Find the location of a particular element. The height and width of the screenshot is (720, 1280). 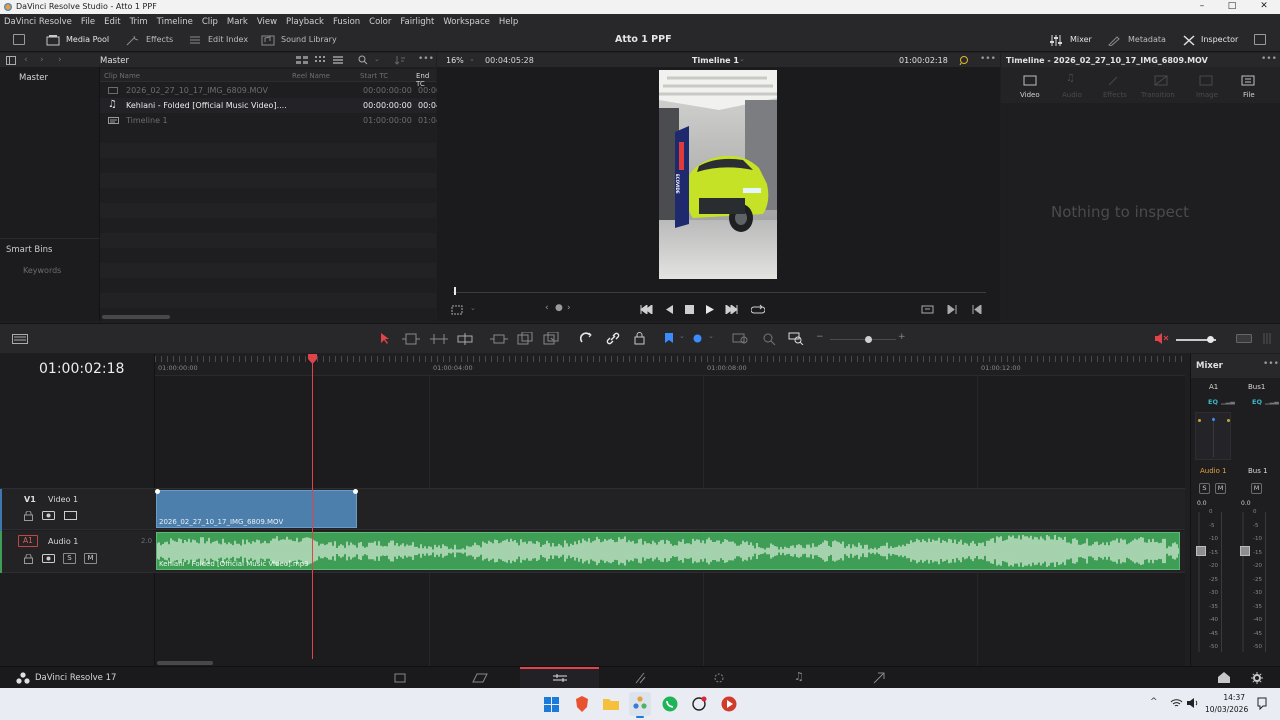

menu-davinci-resolve: DaVinci Resolve is located at coordinates (38, 22).